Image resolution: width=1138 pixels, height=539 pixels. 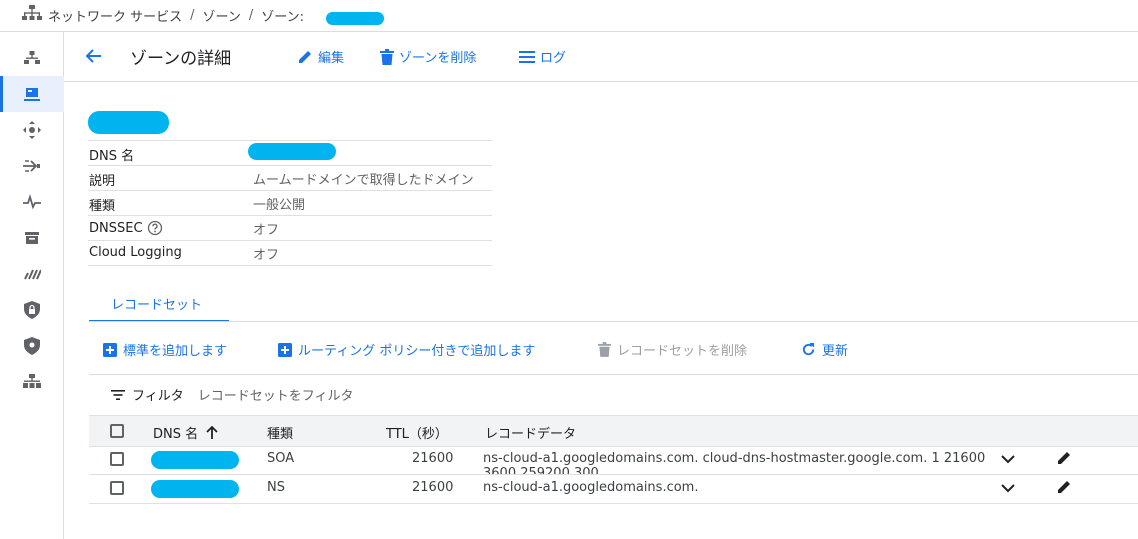 What do you see at coordinates (613, 374) in the screenshot?
I see `actions-divider` at bounding box center [613, 374].